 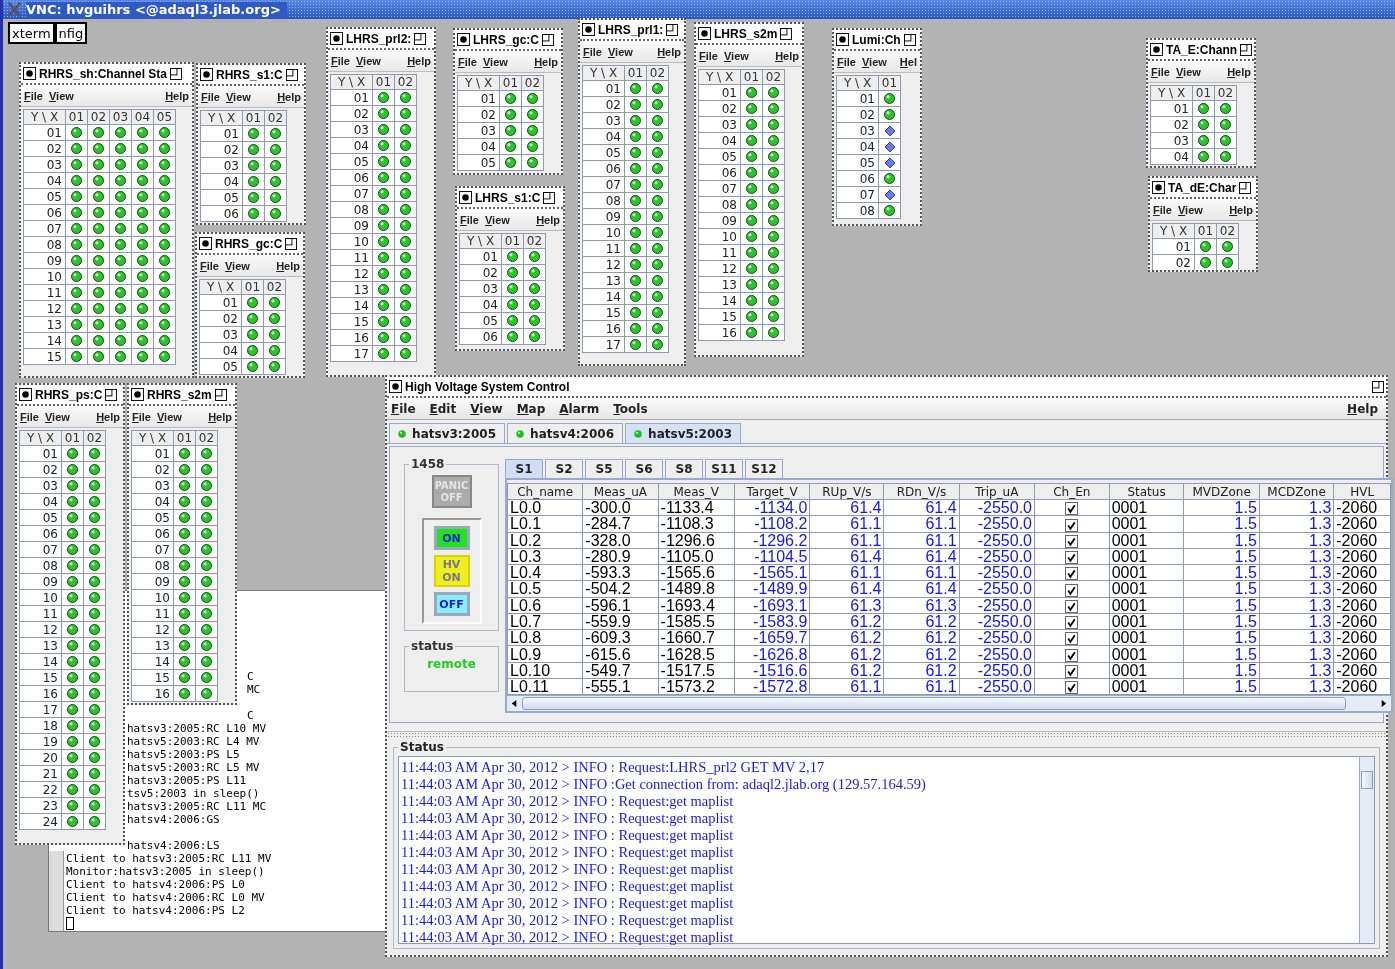 I want to click on off-button: OFF, so click(x=451, y=604).